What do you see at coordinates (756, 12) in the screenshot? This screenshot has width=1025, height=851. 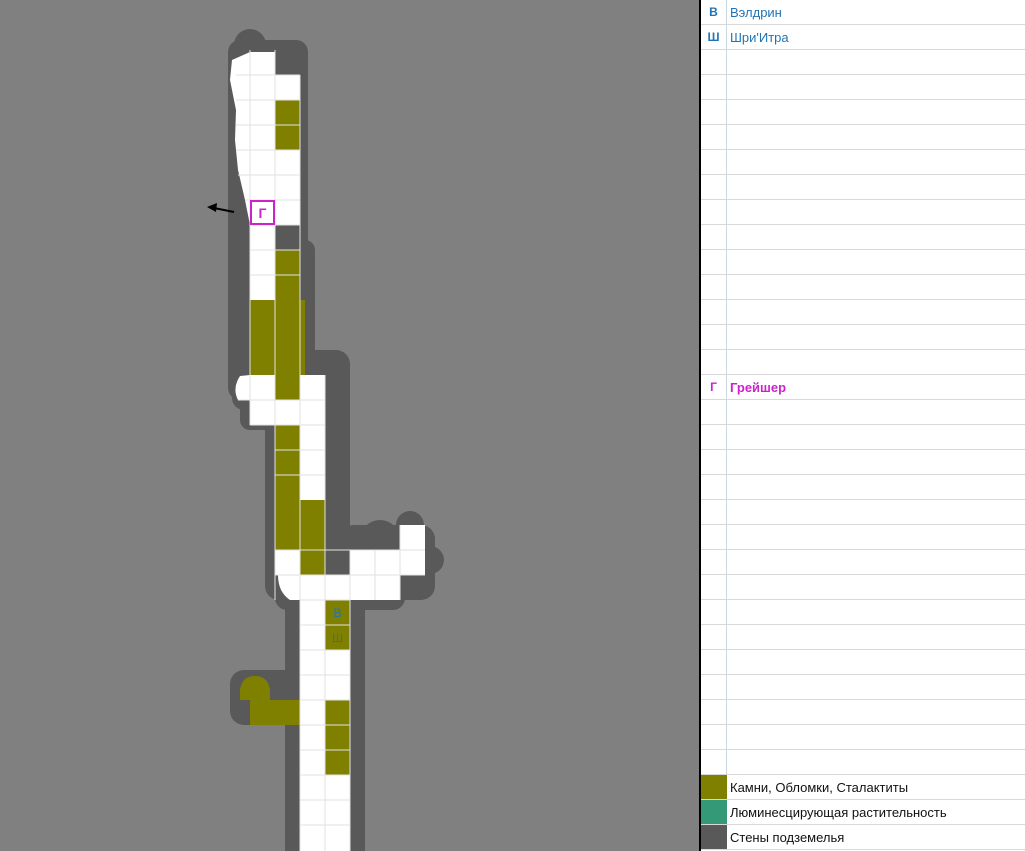 I see `character-name: Вэлдрин` at bounding box center [756, 12].